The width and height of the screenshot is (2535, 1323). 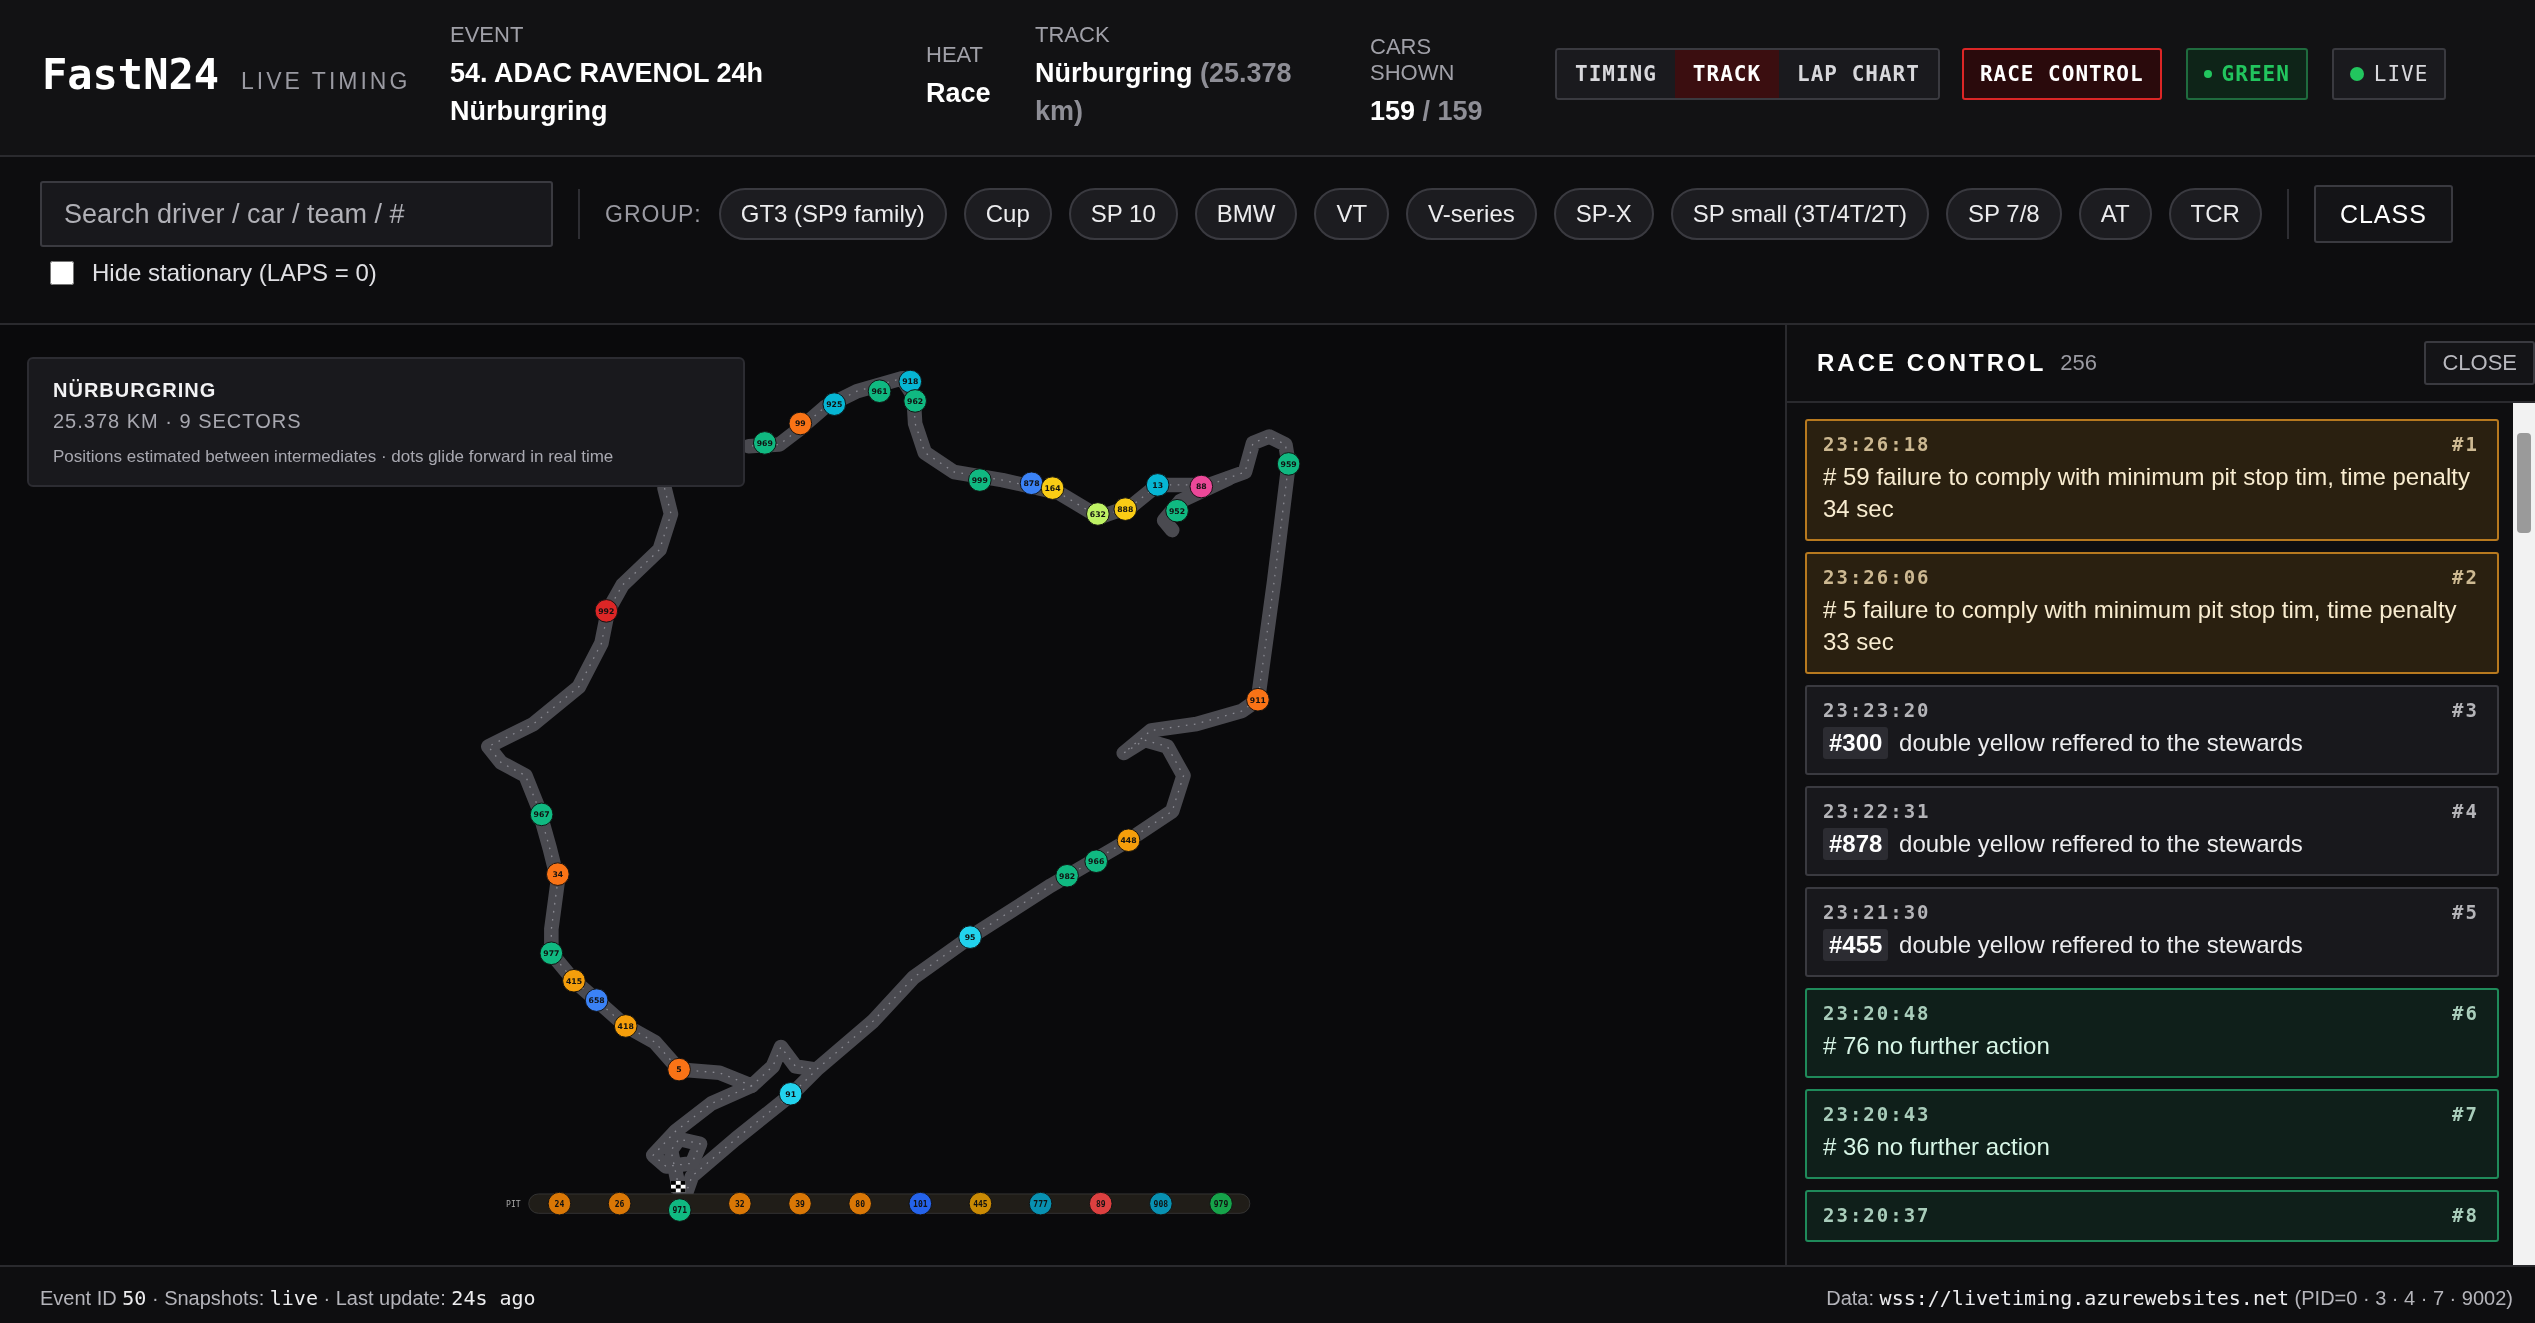 I want to click on group-chip: SP 10, so click(x=1123, y=214).